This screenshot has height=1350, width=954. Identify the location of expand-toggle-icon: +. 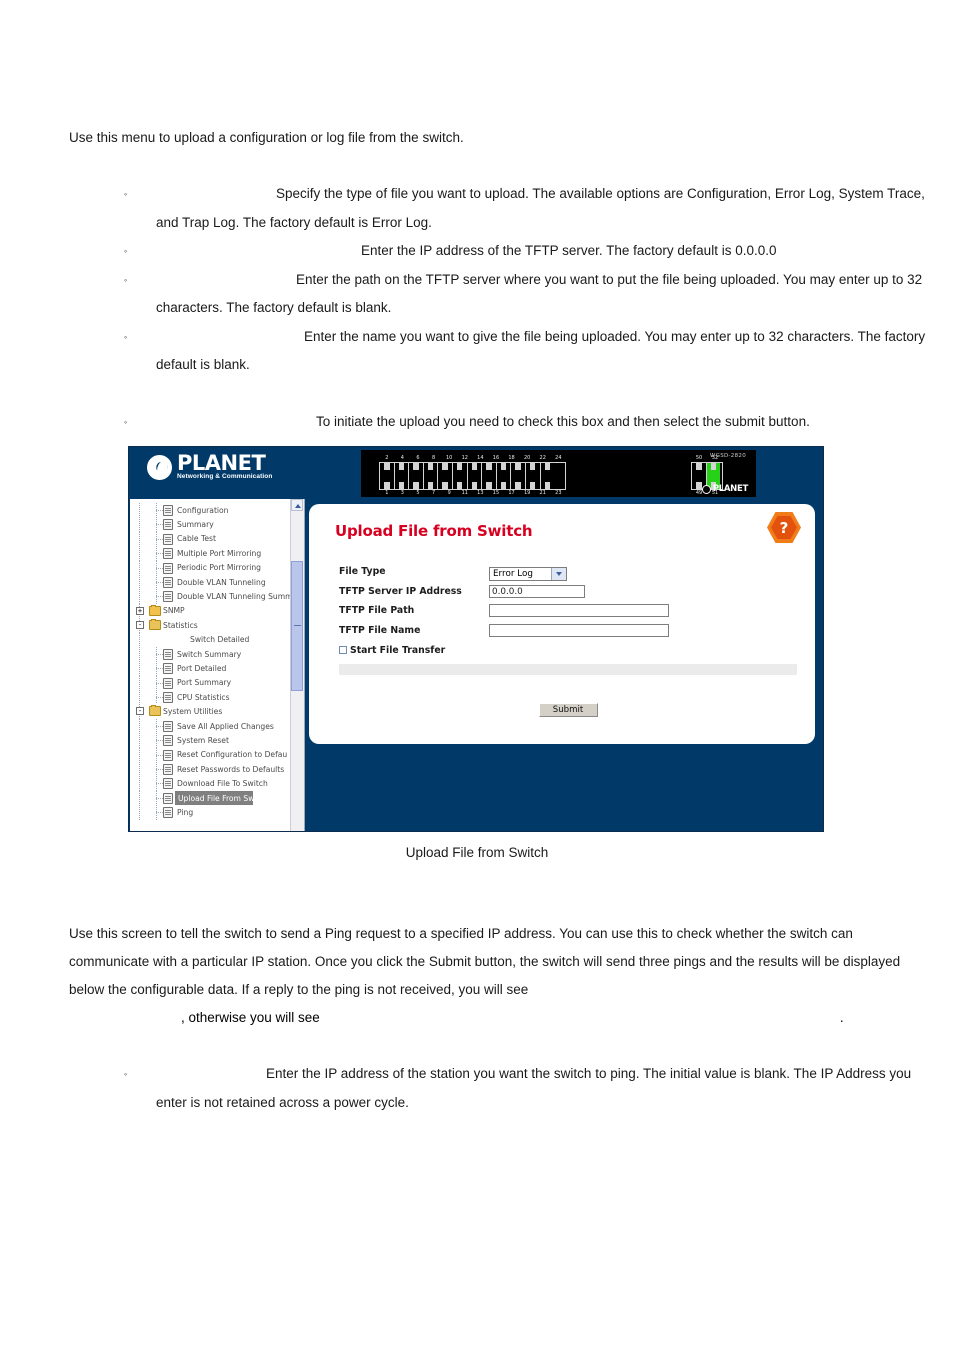
(140, 610).